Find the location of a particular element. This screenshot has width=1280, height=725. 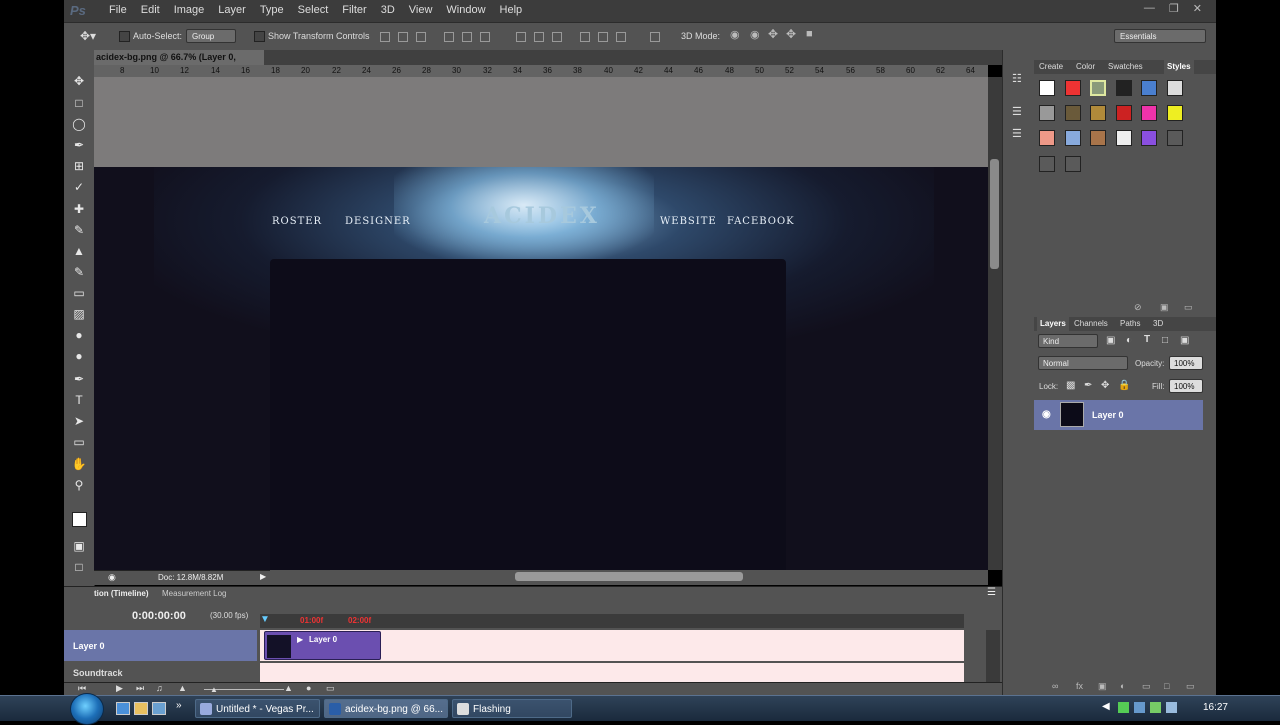

eyedropper-tool-icon: ✓ is located at coordinates (79, 187).